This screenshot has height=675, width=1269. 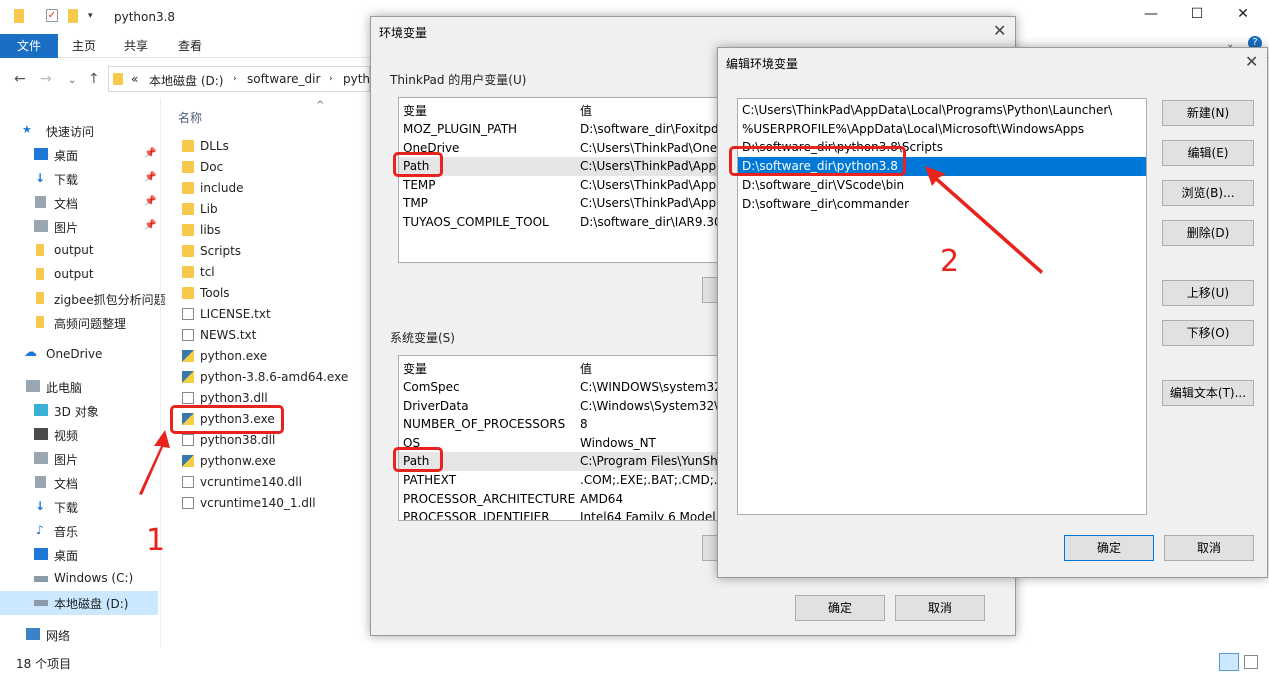 I want to click on column-header-name: 名称, so click(x=190, y=117).